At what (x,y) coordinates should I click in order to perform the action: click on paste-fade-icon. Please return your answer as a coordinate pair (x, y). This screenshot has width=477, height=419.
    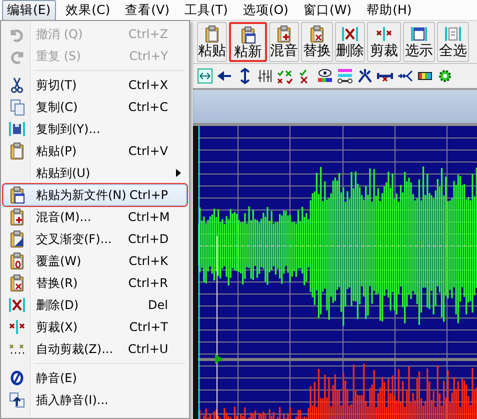
    Looking at the image, I should click on (17, 239).